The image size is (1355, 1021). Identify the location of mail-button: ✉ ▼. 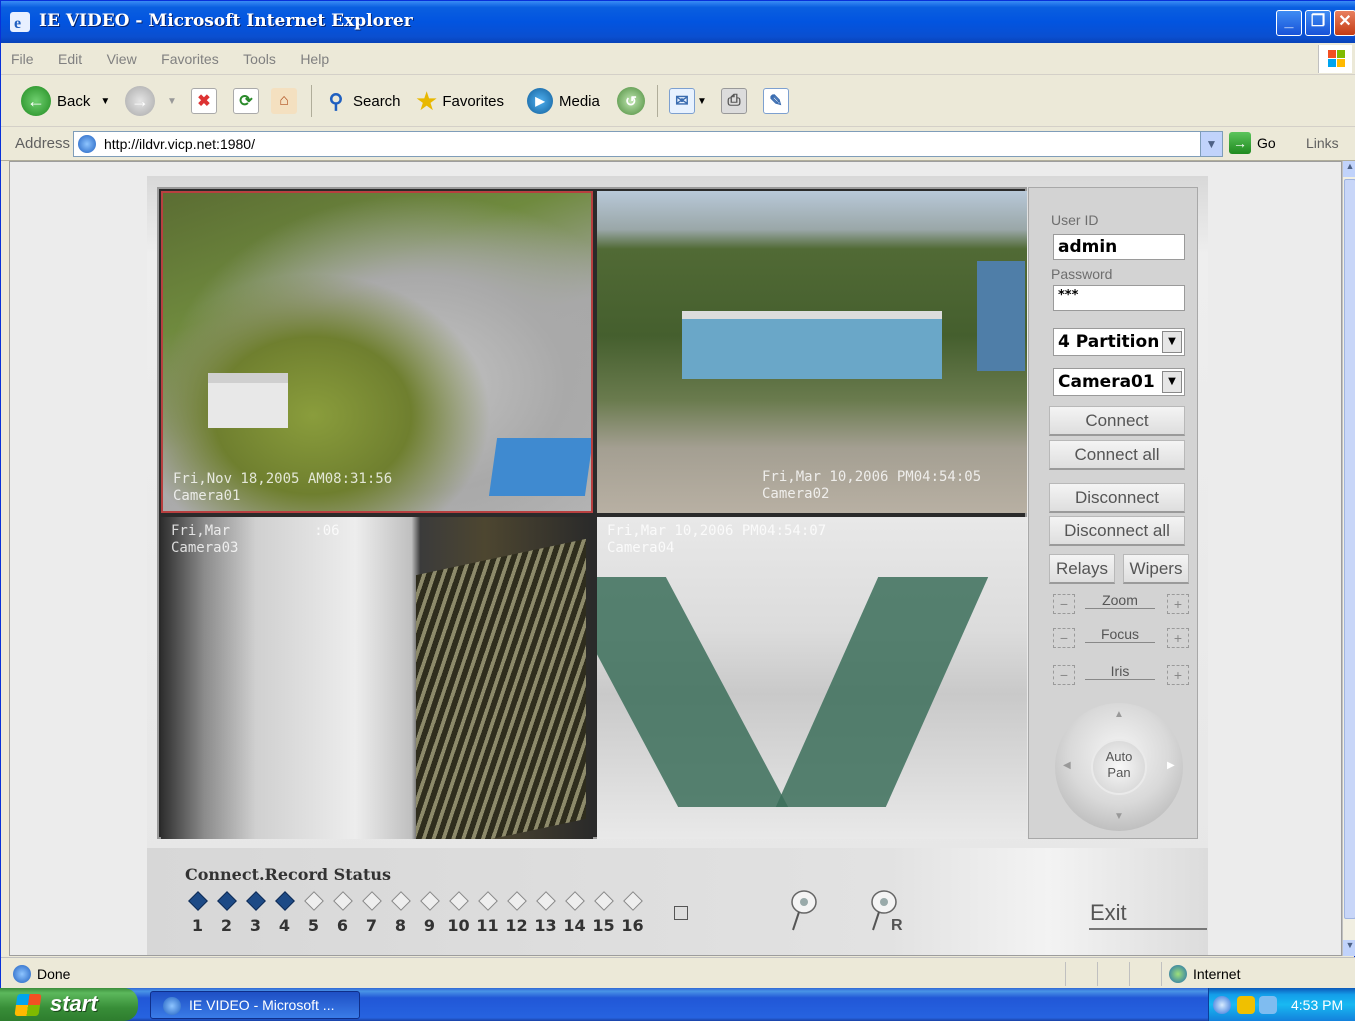
(688, 101).